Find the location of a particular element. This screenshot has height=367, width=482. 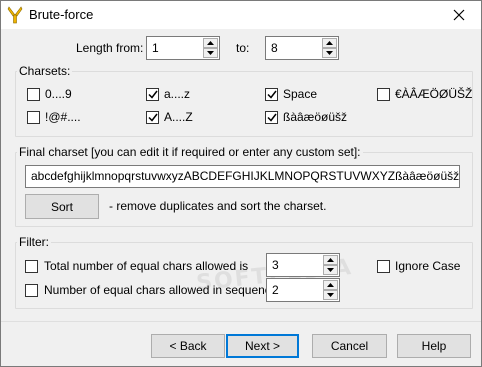

length-to-arrows is located at coordinates (329, 48).